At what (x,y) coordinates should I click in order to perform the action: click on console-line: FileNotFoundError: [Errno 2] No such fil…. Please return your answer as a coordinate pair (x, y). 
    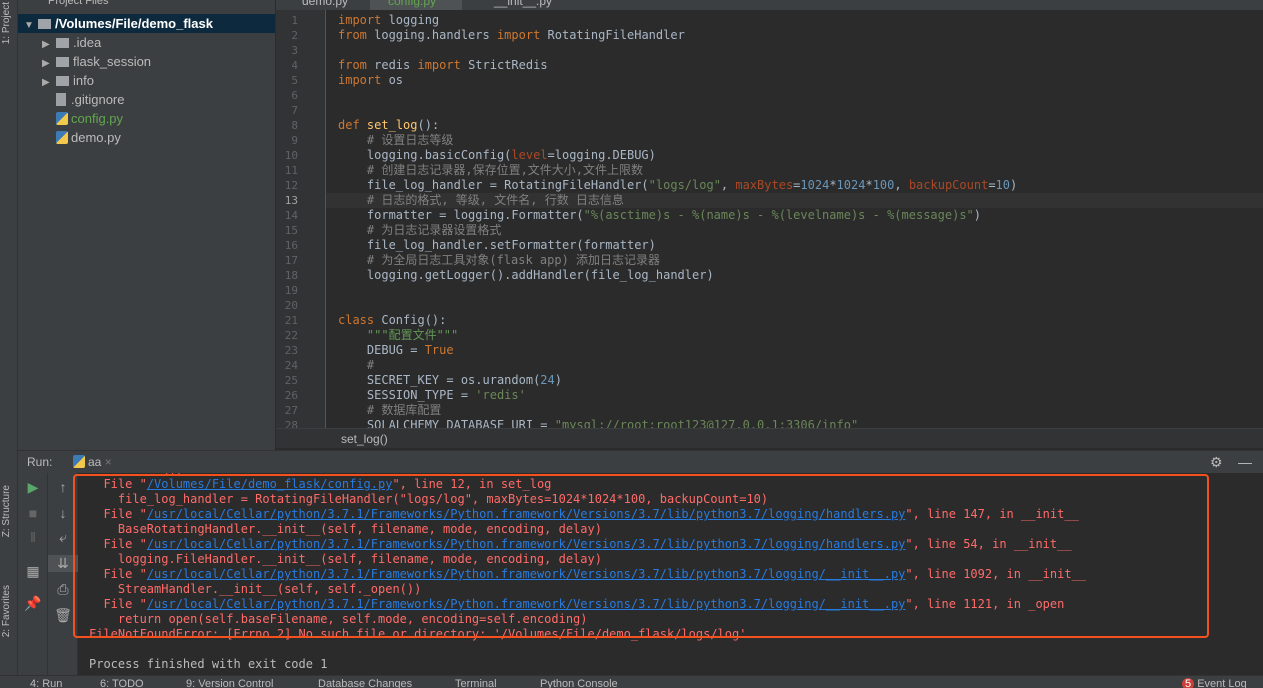
    Looking at the image, I should click on (417, 634).